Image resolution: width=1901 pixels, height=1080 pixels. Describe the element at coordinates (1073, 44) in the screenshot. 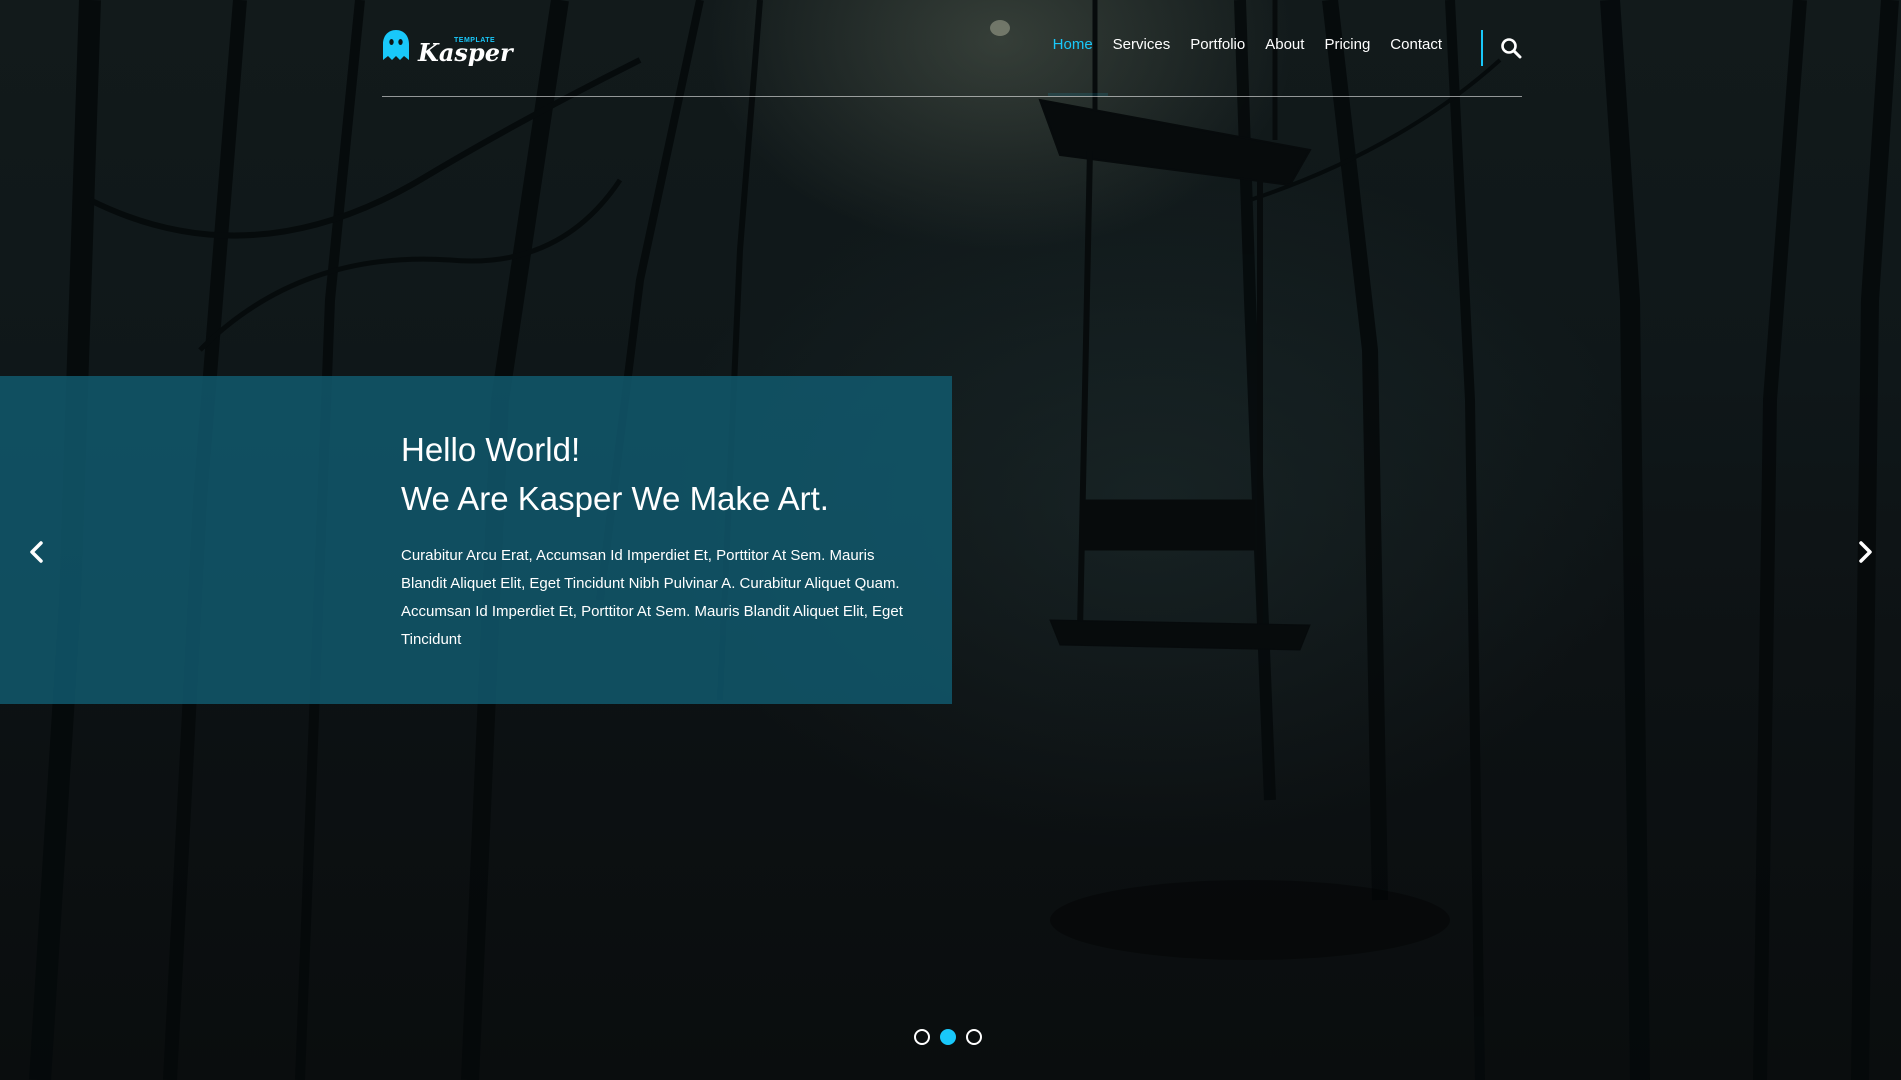

I see `nav-link-home: Home` at that location.